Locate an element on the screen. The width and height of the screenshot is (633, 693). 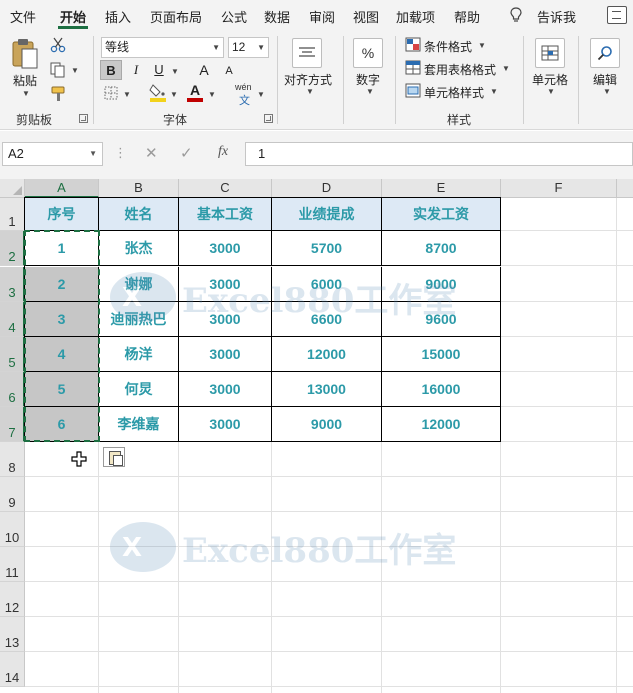
menu-file: 文件 is located at coordinates (23, 16).